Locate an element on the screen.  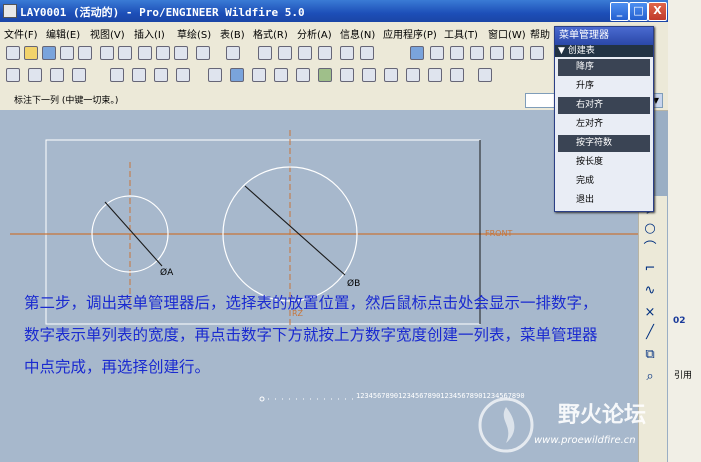
table-origin-marker is located at coordinates (262, 399).